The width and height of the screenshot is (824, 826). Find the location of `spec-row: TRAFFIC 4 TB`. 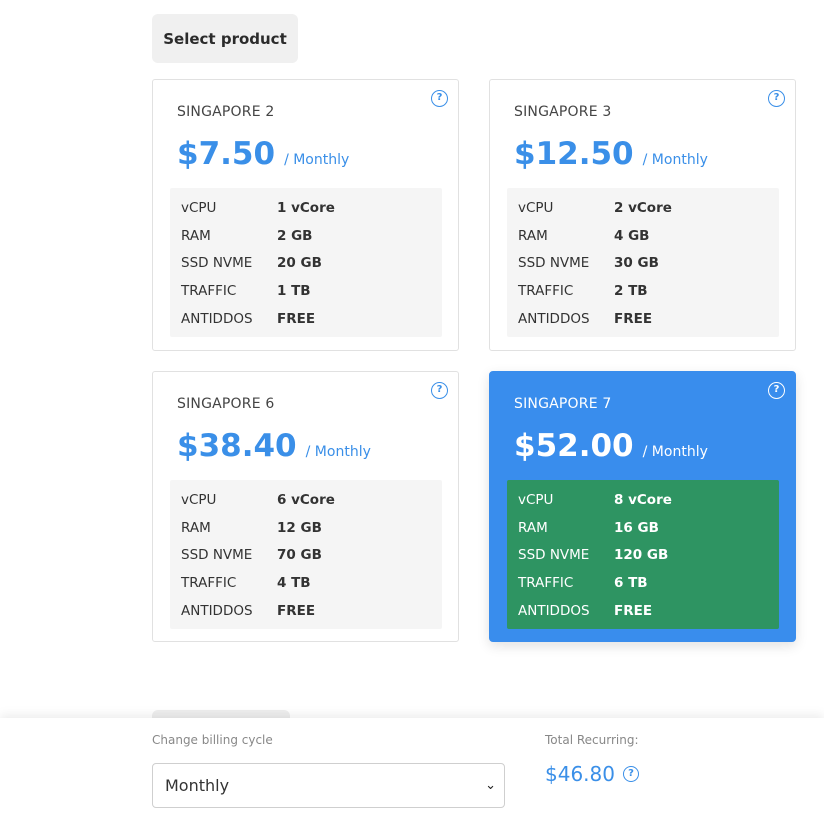

spec-row: TRAFFIC 4 TB is located at coordinates (306, 583).